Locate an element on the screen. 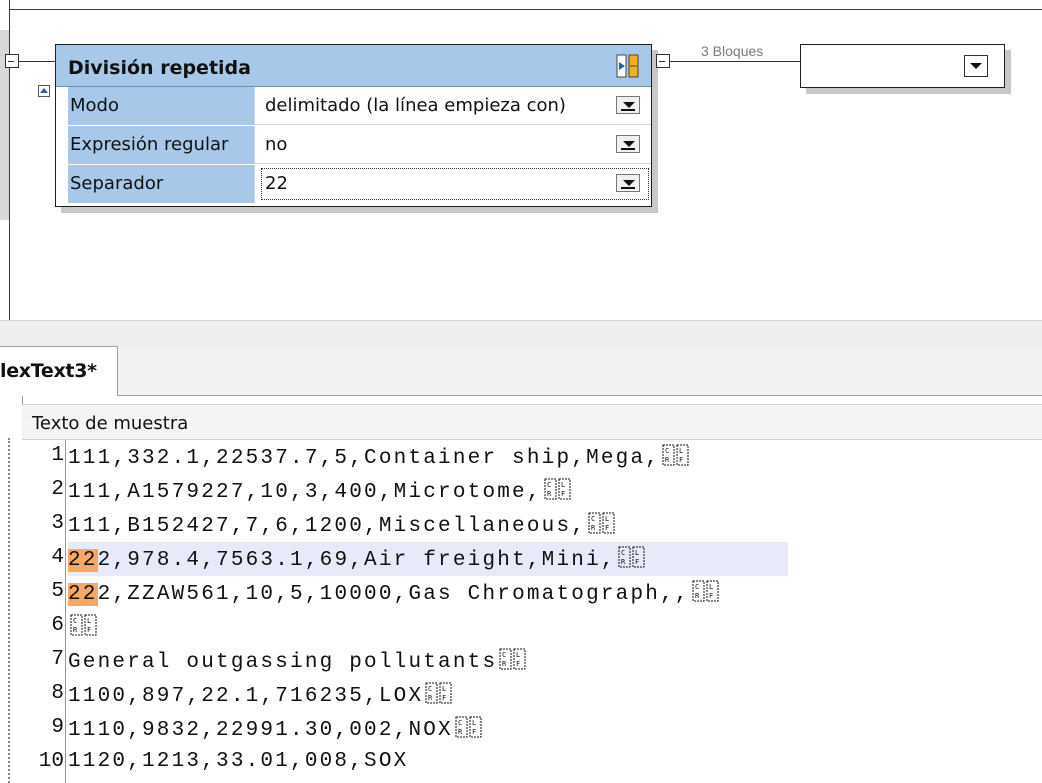 The image size is (1042, 783). collapse-icon is located at coordinates (44, 91).